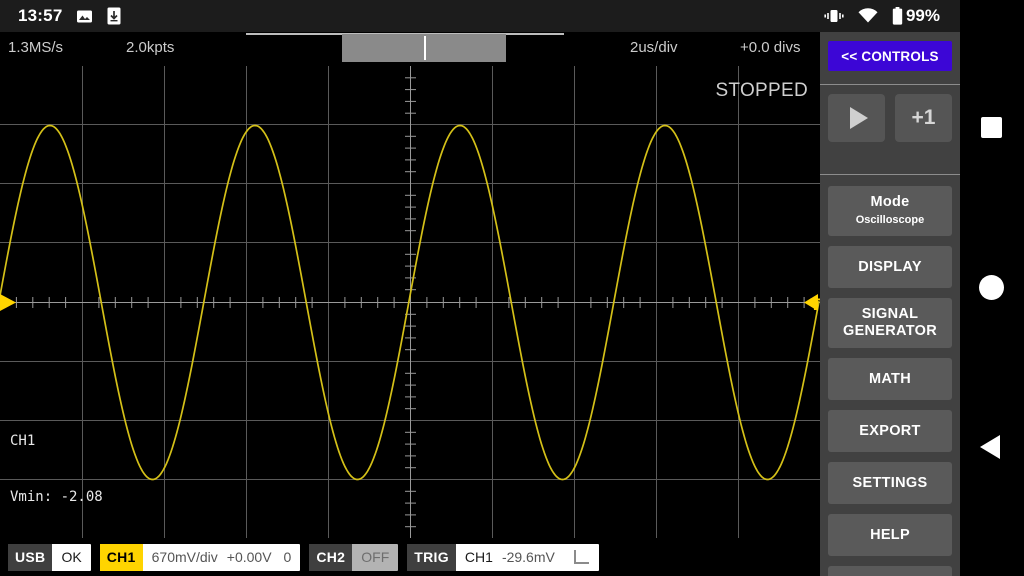 The image size is (1024, 576). I want to click on back-icon, so click(990, 447).